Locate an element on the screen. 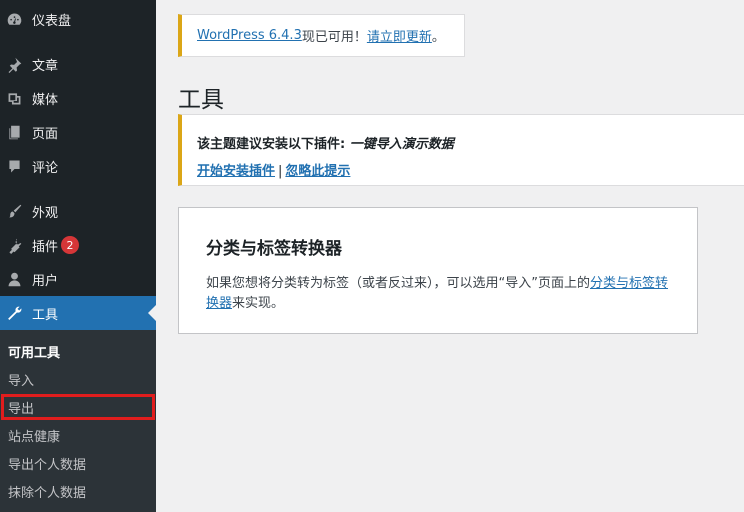  menu-item-dashboard: 仪表盘 is located at coordinates (78, 19).